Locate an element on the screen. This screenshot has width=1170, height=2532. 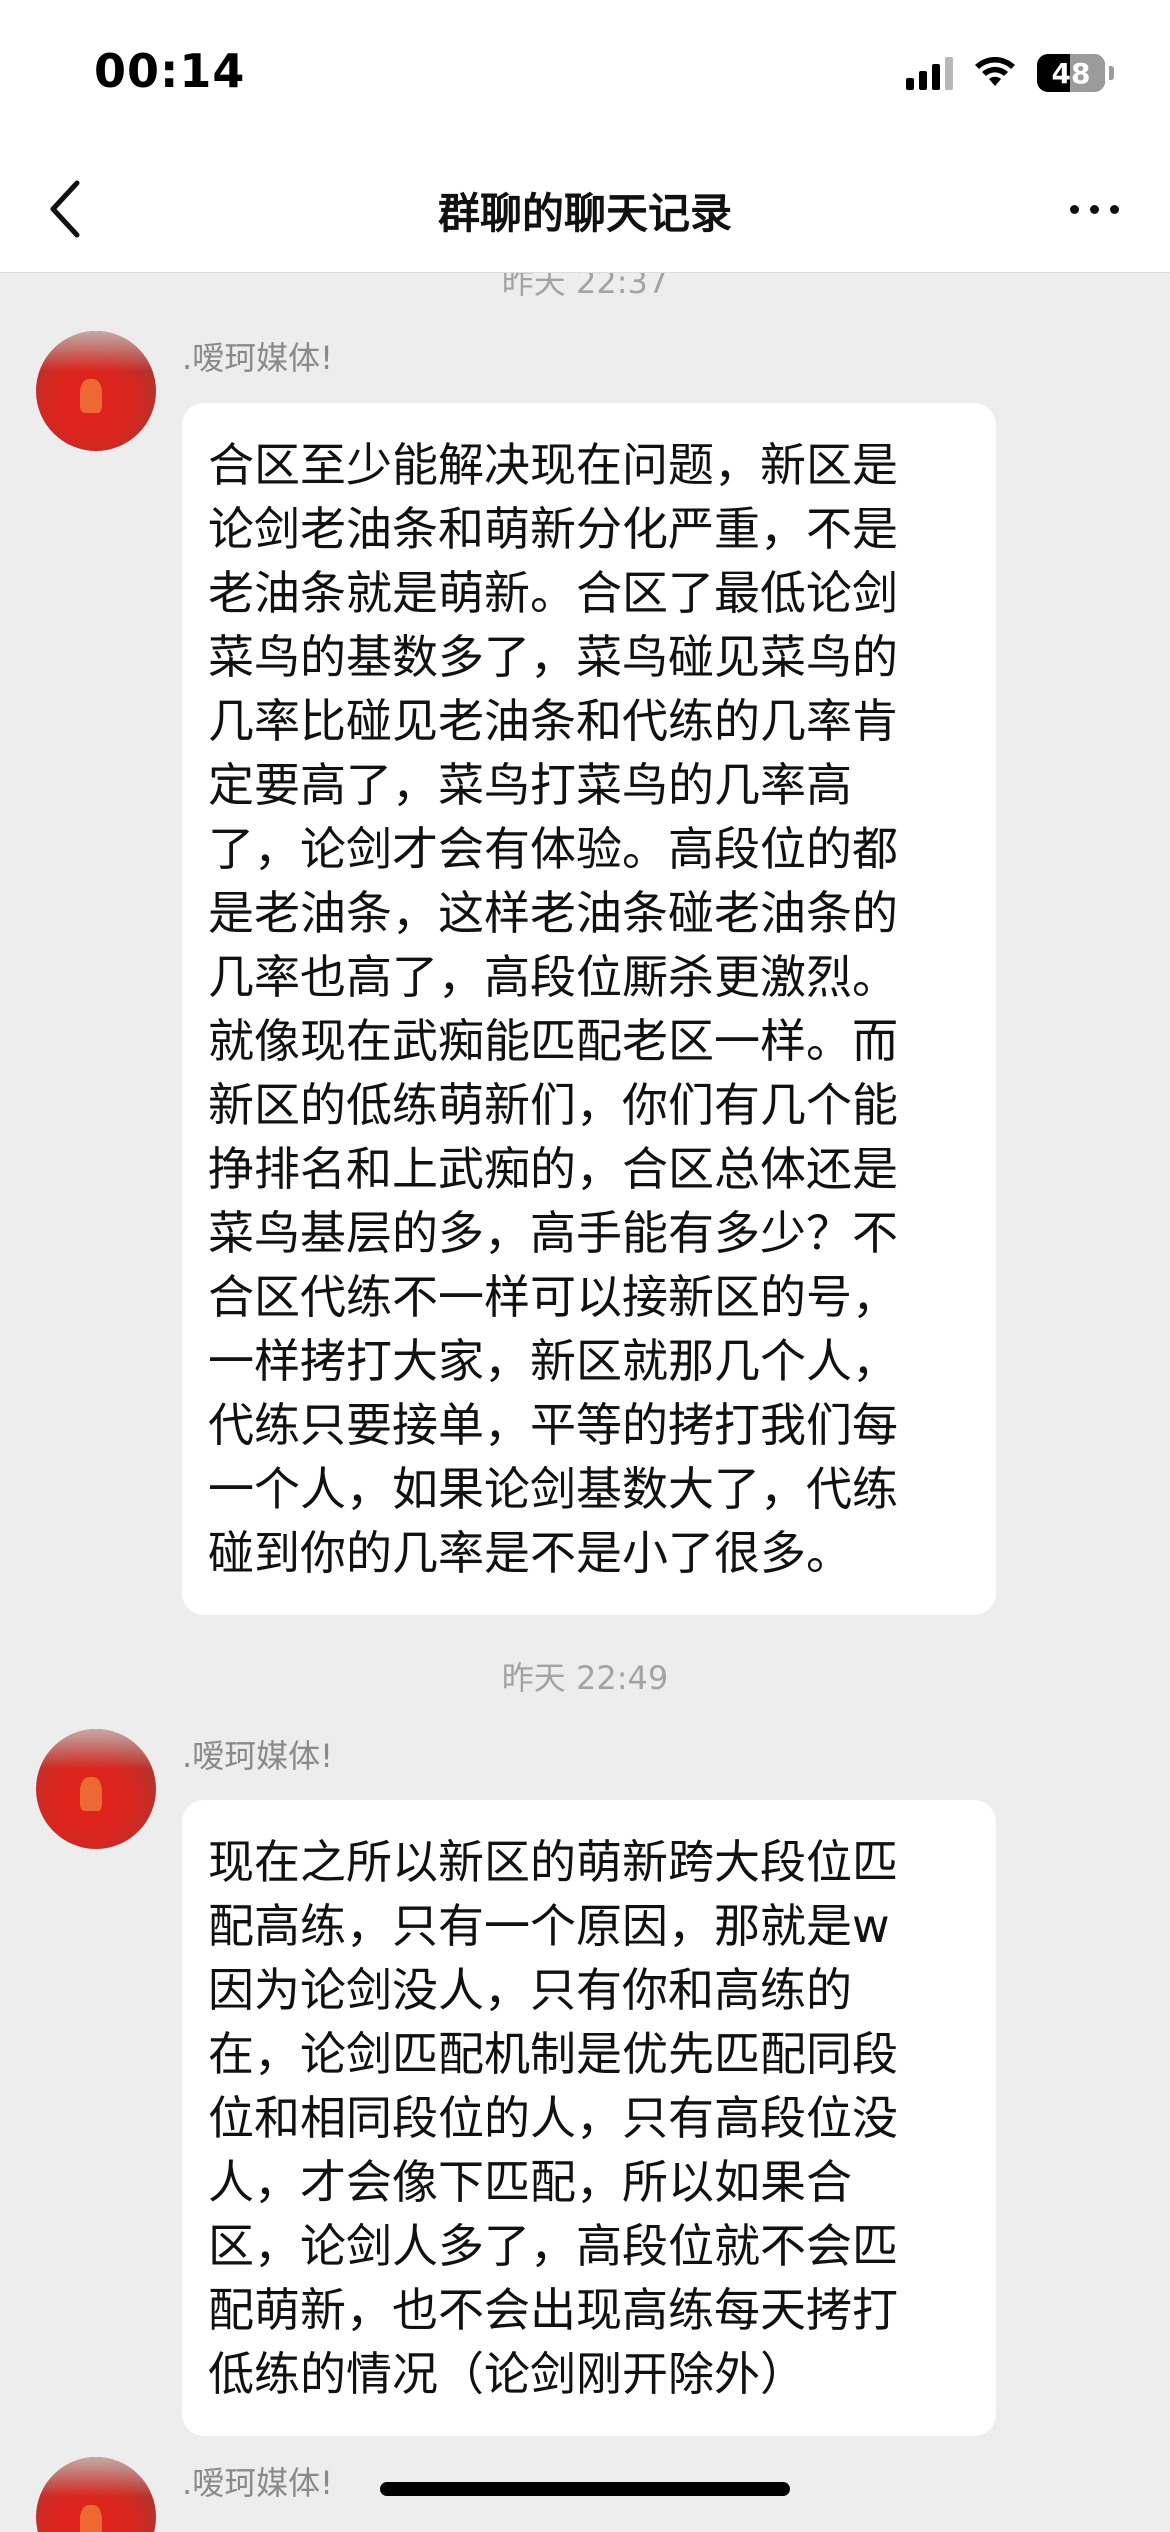
battery-level: 48 is located at coordinates (1071, 73).